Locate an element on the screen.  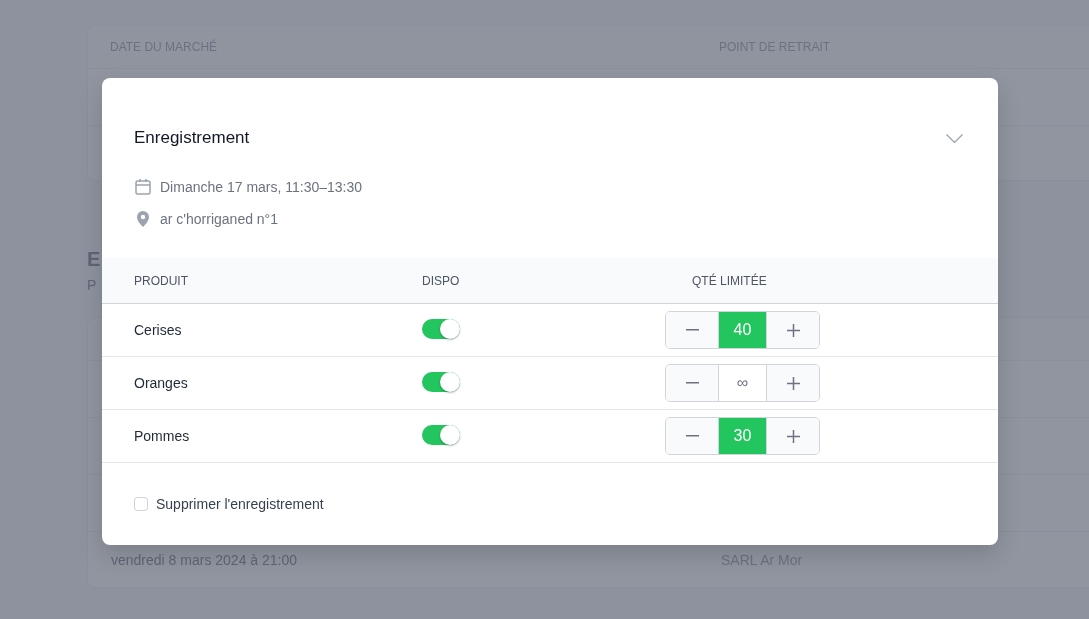
location-pin-icon is located at coordinates (143, 219).